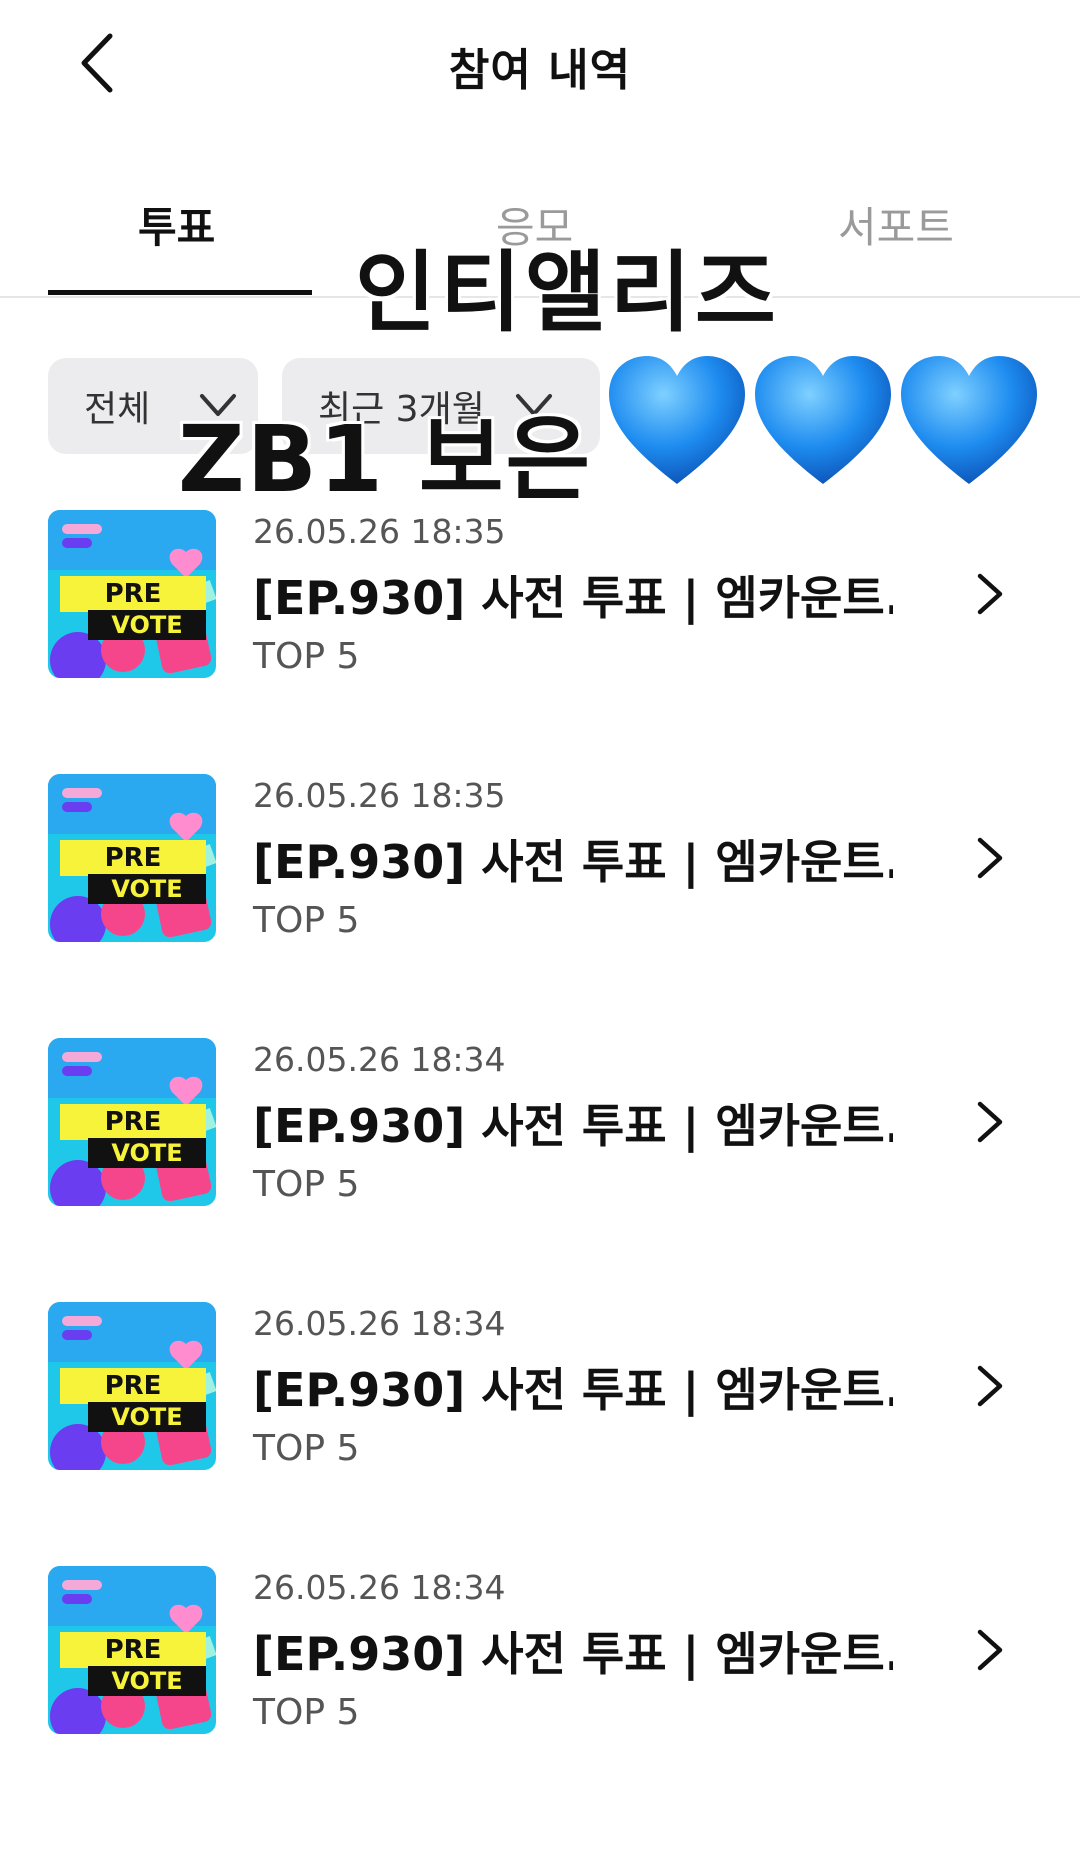 The height and width of the screenshot is (1854, 1080). What do you see at coordinates (180, 292) in the screenshot?
I see `active-tab-indicator` at bounding box center [180, 292].